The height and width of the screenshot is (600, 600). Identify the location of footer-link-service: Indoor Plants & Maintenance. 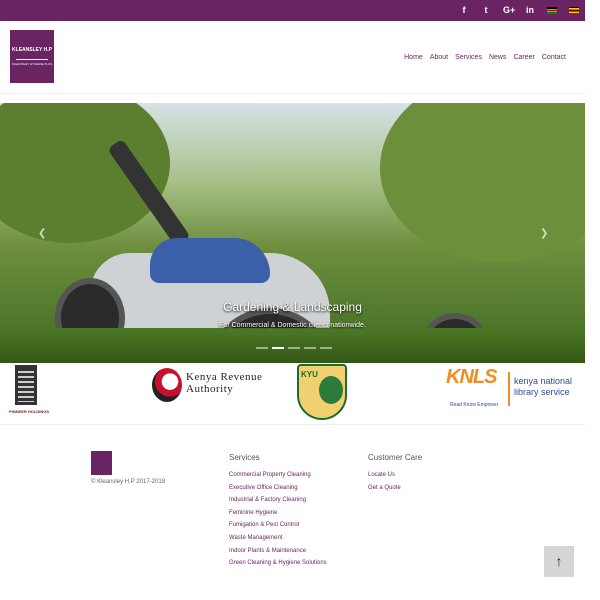
(278, 551).